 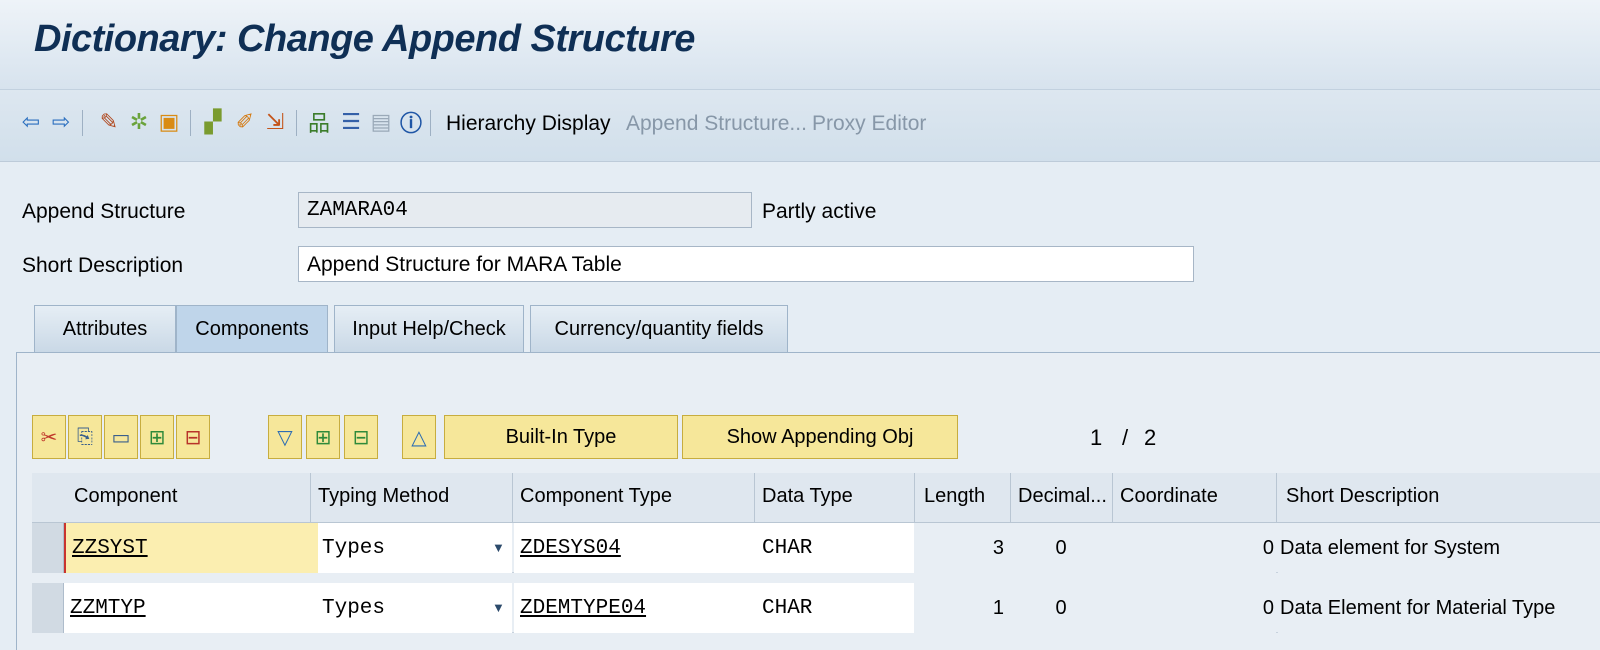 I want to click on column-header-short-description: Short Description, so click(x=1362, y=496).